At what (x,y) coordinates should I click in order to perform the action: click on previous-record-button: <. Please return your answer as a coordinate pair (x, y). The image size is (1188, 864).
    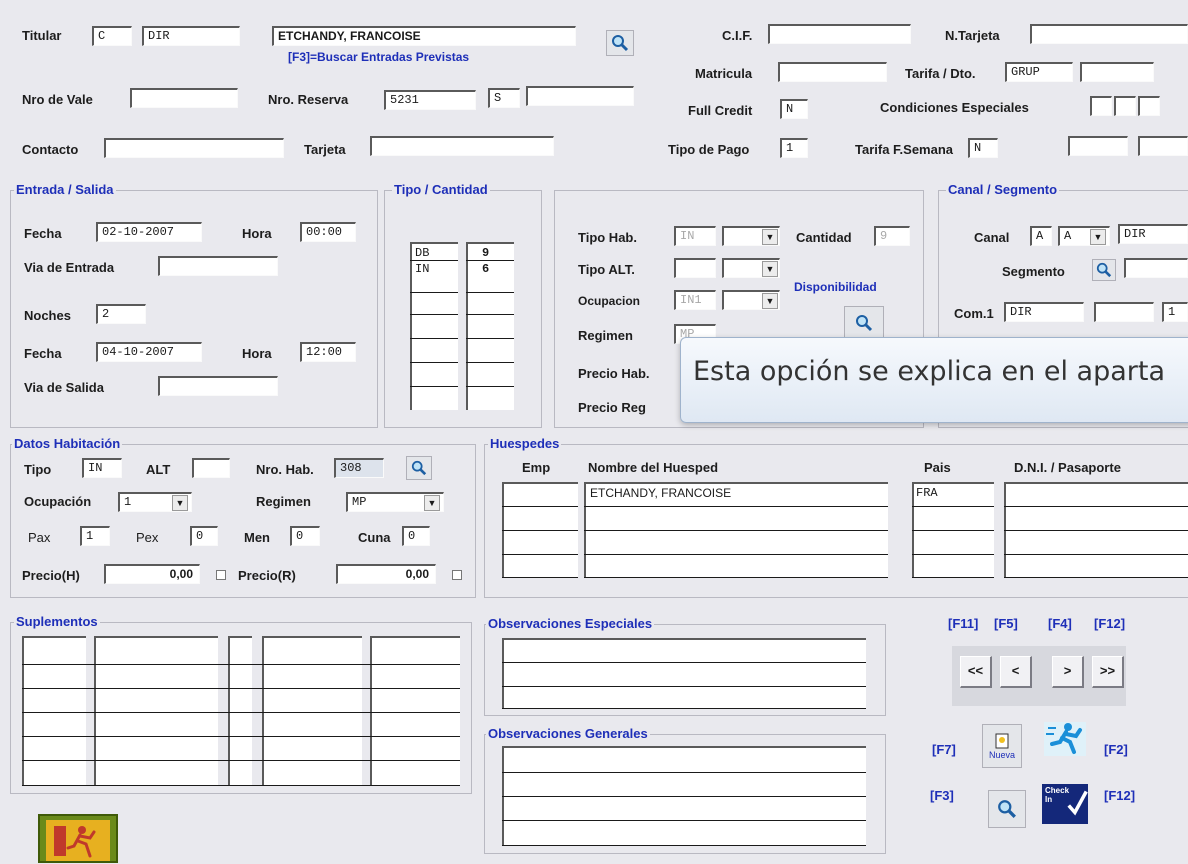
    Looking at the image, I should click on (1016, 672).